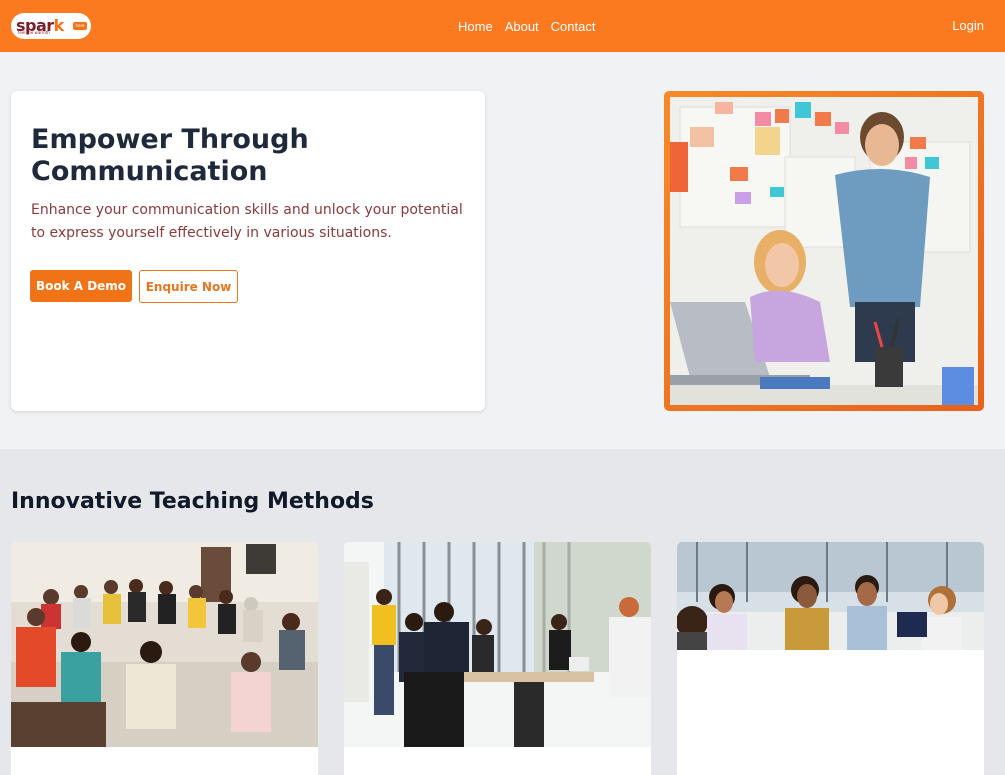  What do you see at coordinates (522, 26) in the screenshot?
I see `nav-link-about: About` at bounding box center [522, 26].